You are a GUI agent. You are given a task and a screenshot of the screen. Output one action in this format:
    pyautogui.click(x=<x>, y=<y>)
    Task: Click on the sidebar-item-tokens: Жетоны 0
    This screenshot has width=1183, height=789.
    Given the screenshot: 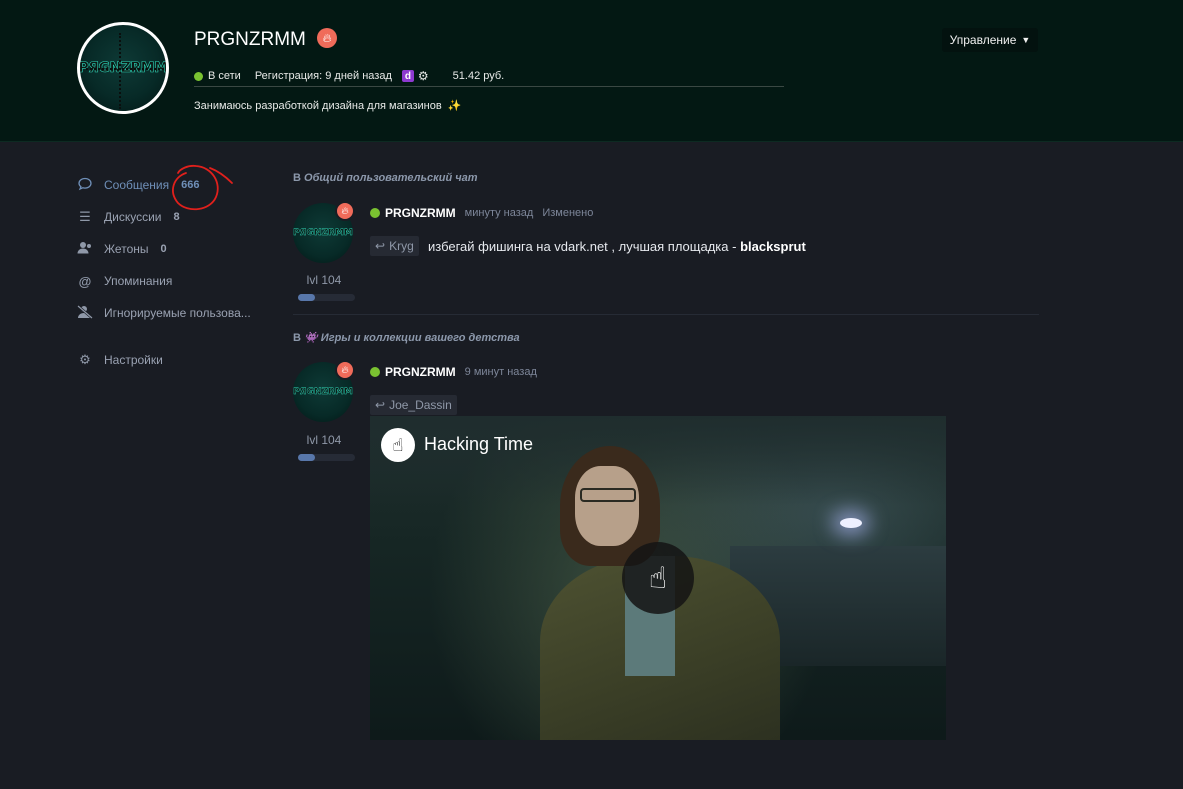 What is the action you would take?
    pyautogui.click(x=122, y=249)
    